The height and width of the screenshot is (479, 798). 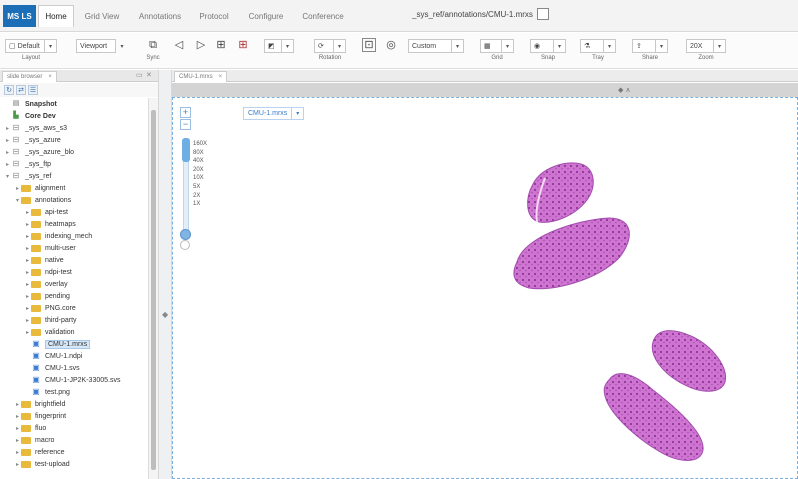 I want to click on link-icon: ⇄, so click(x=21, y=90).